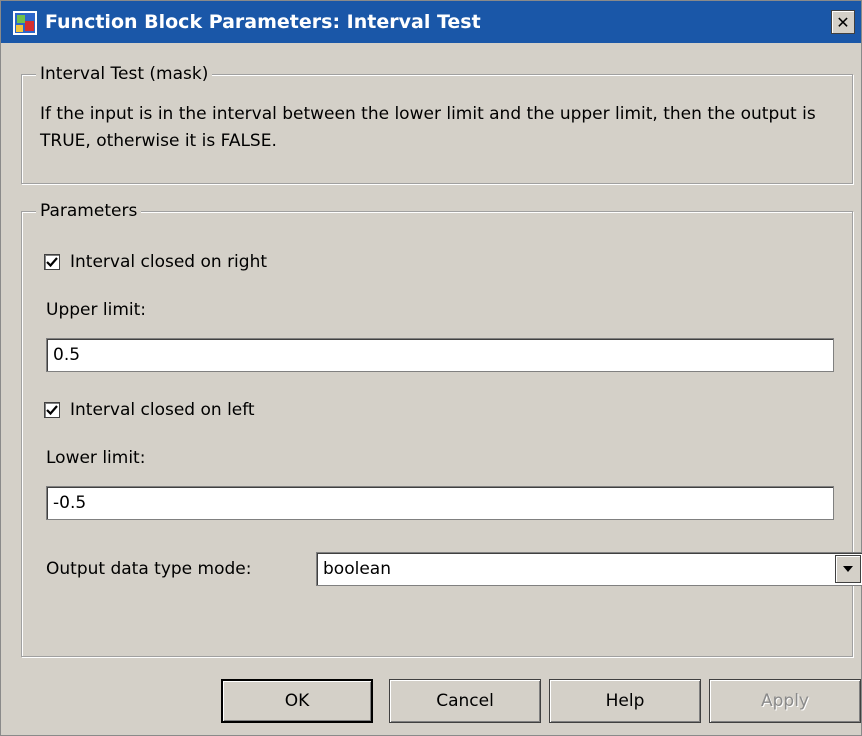 Image resolution: width=862 pixels, height=736 pixels. I want to click on lower-limit-field: -0.5, so click(440, 503).